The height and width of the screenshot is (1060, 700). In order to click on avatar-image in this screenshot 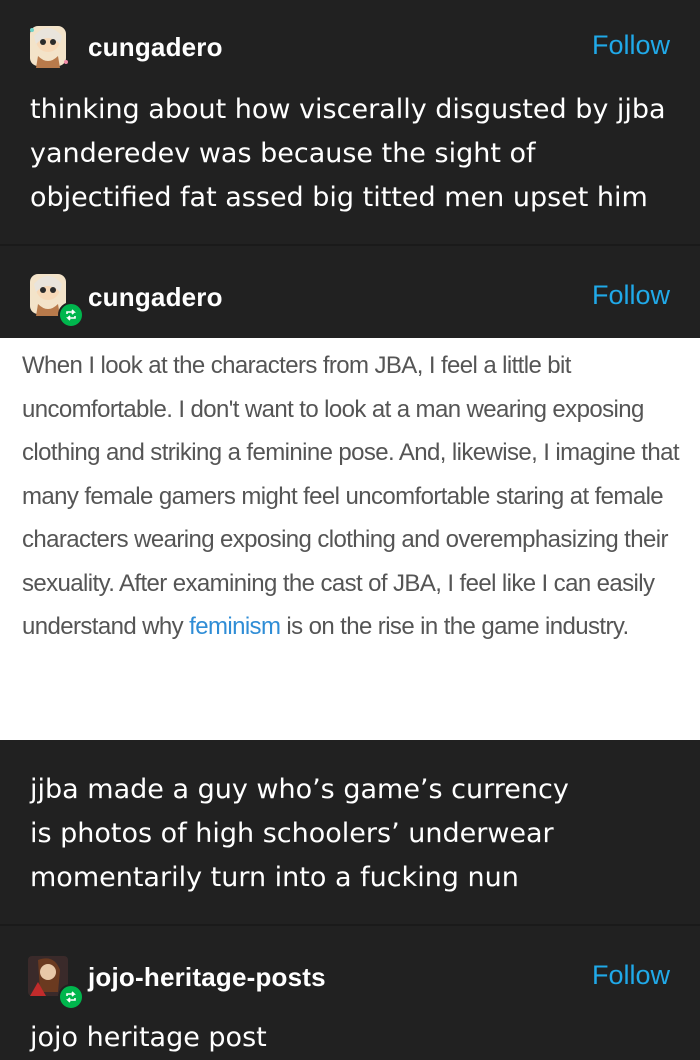, I will do `click(49, 47)`.